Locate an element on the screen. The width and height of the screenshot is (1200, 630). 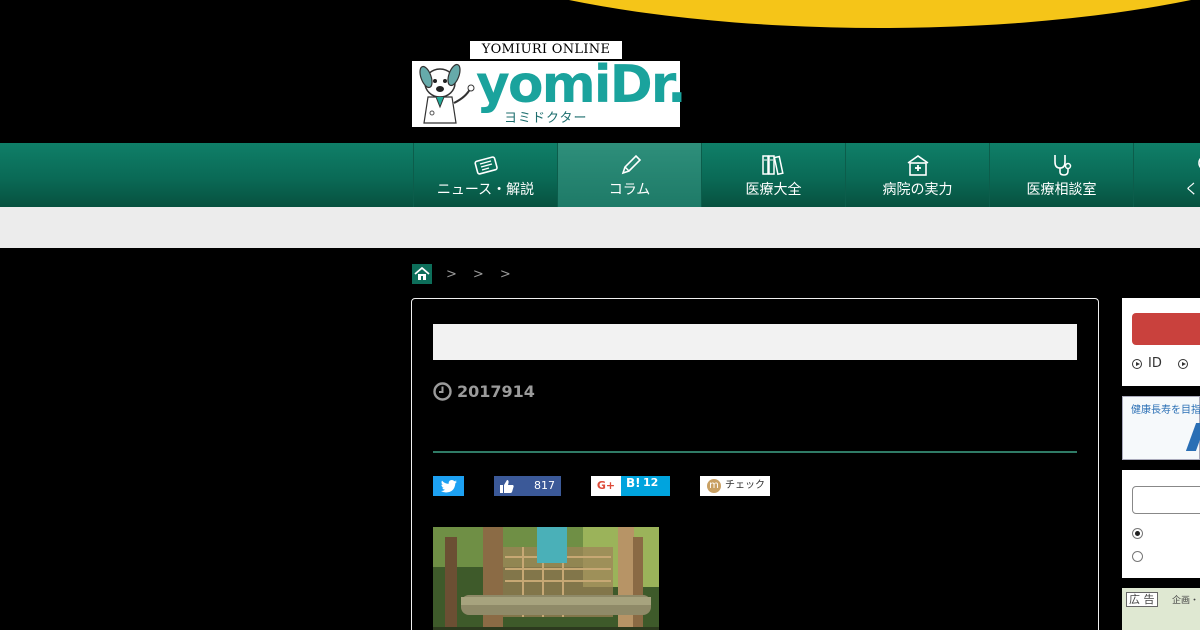
home-icon is located at coordinates (422, 274).